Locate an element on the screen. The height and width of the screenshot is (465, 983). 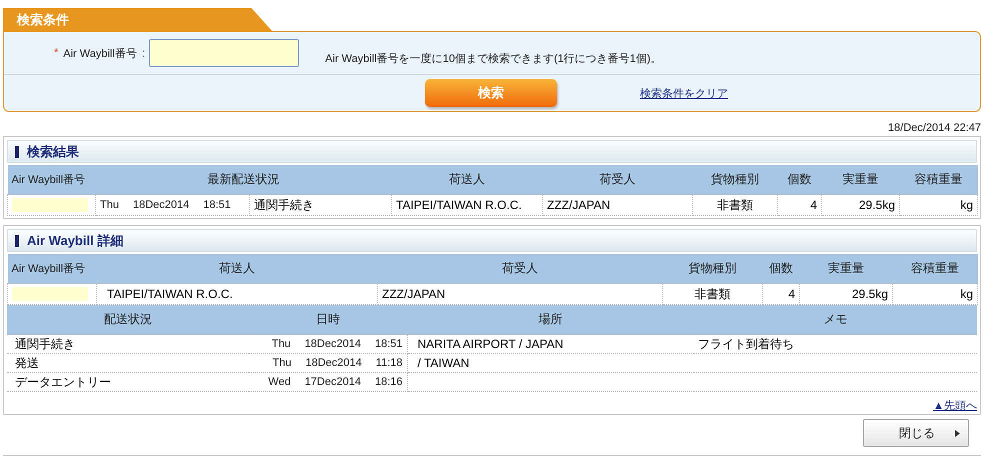
back-to-top-link: ▲先頭へ is located at coordinates (955, 406).